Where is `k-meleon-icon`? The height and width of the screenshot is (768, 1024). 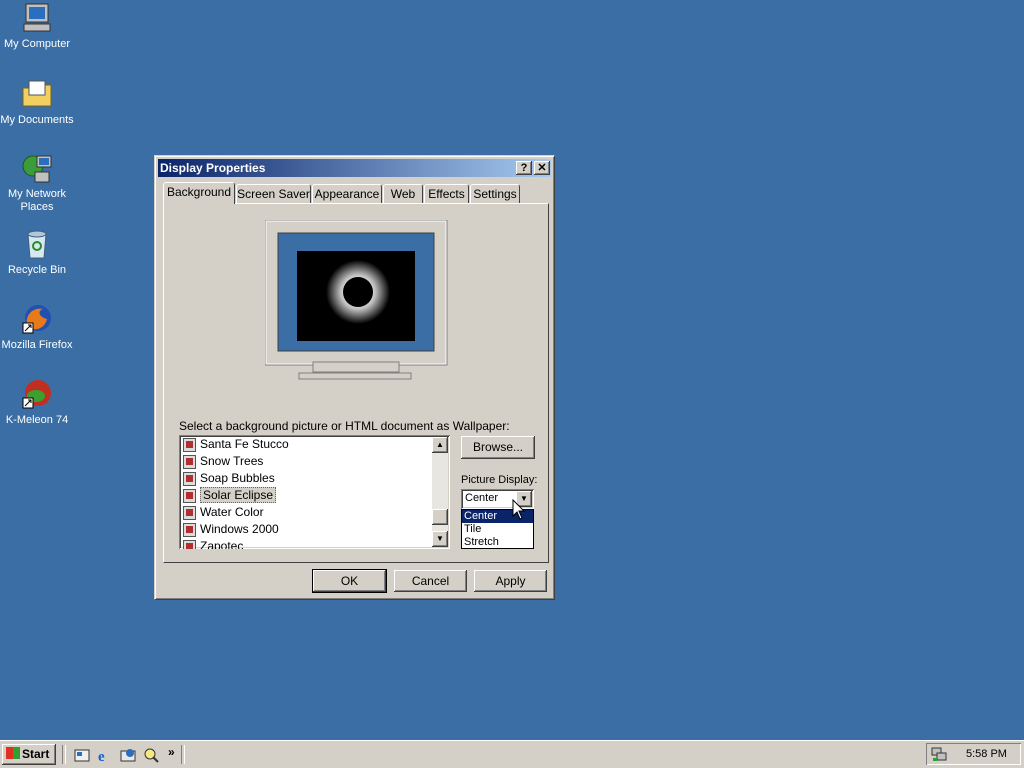 k-meleon-icon is located at coordinates (37, 394).